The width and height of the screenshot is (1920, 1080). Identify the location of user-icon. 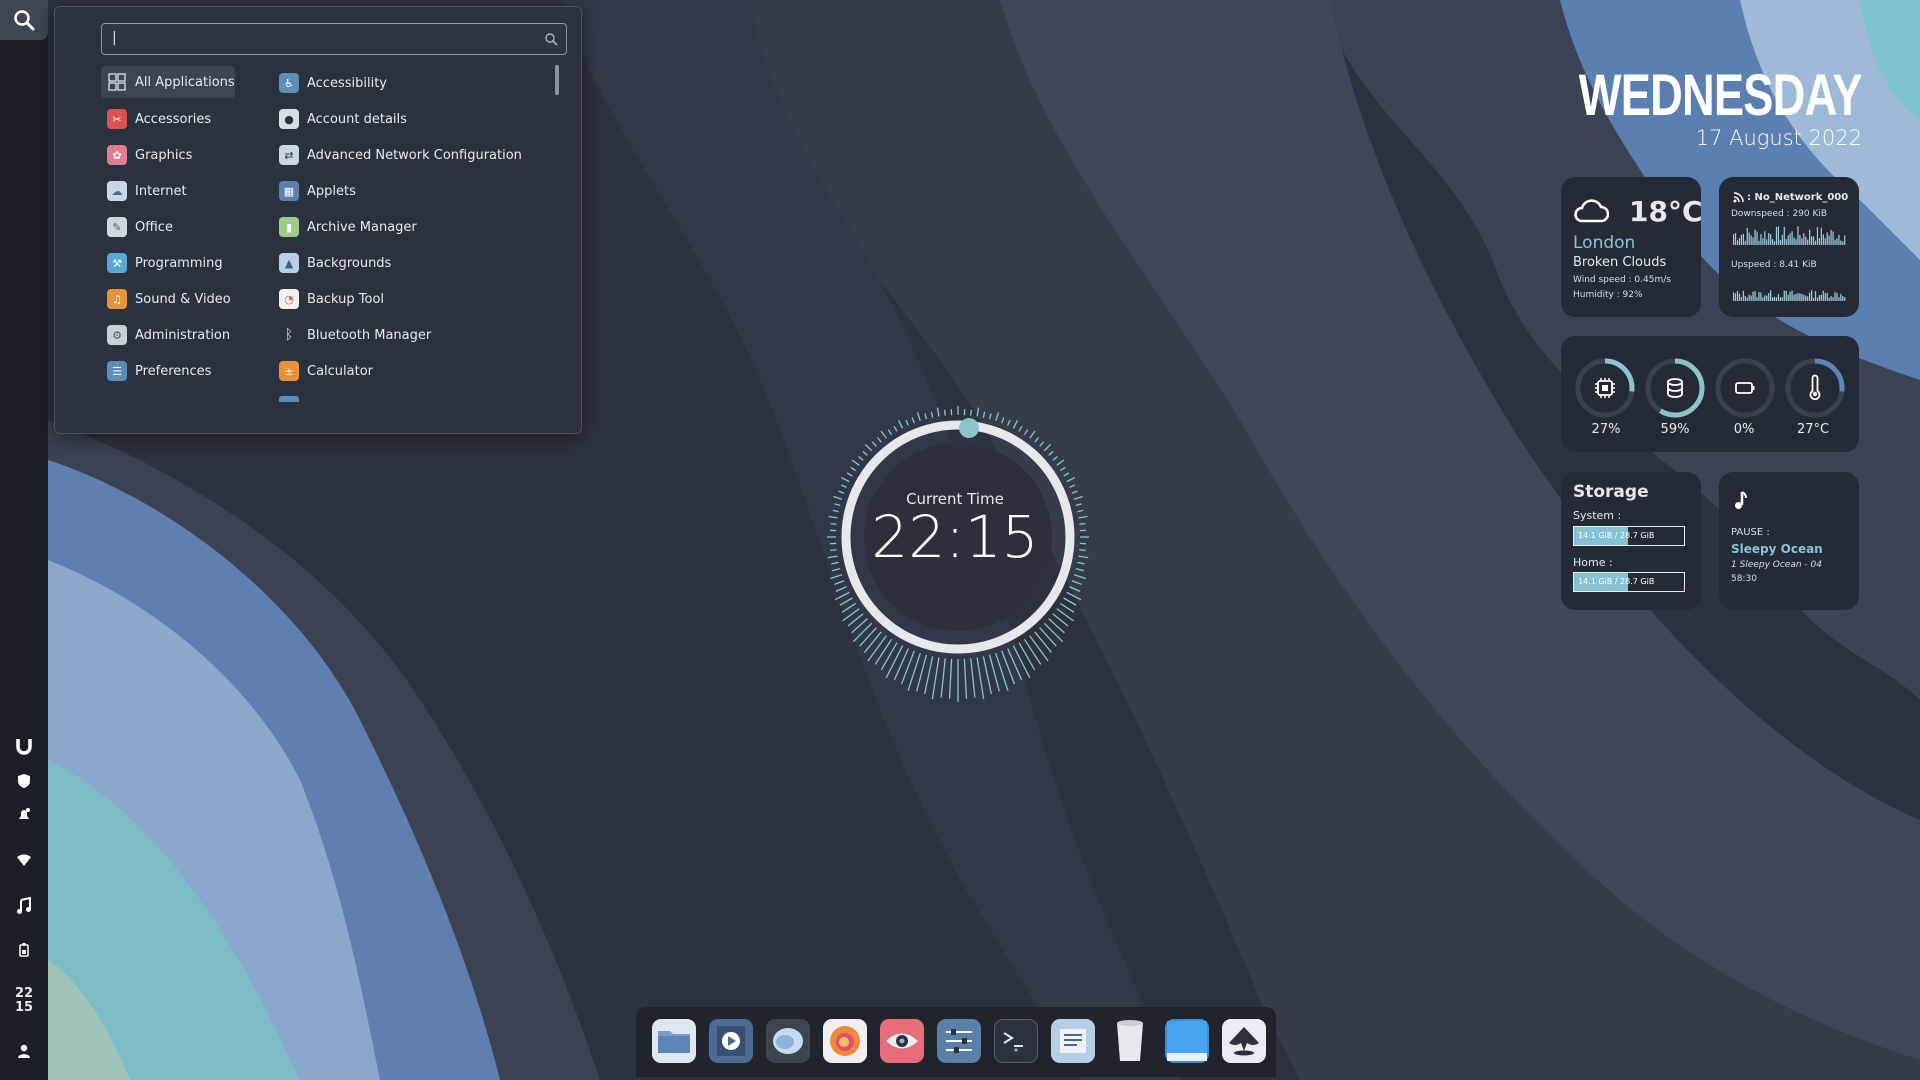
(24, 1051).